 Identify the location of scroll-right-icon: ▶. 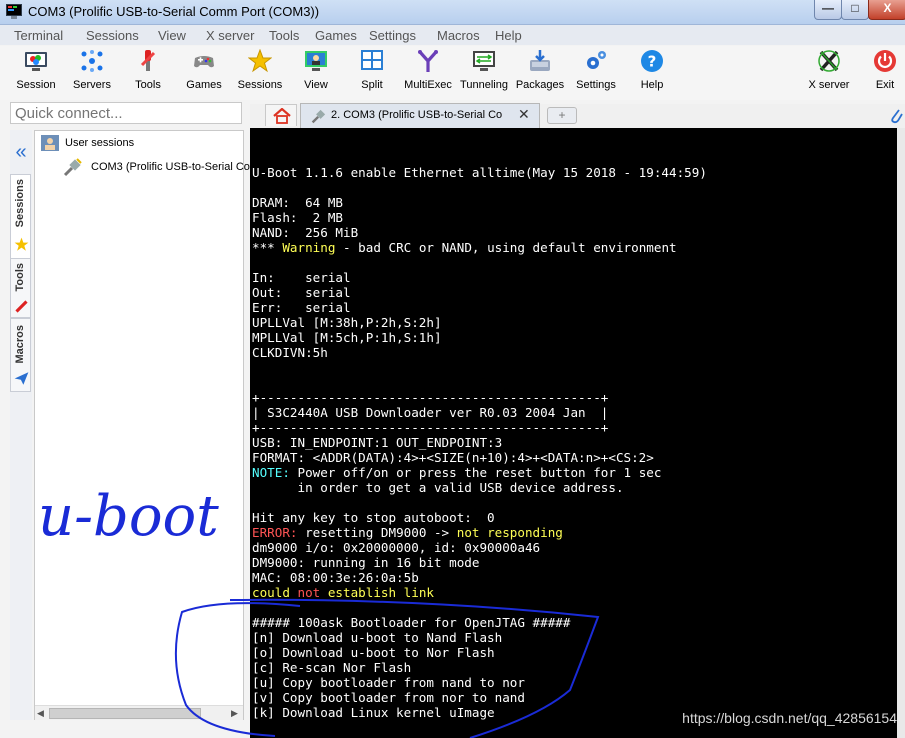
(234, 713).